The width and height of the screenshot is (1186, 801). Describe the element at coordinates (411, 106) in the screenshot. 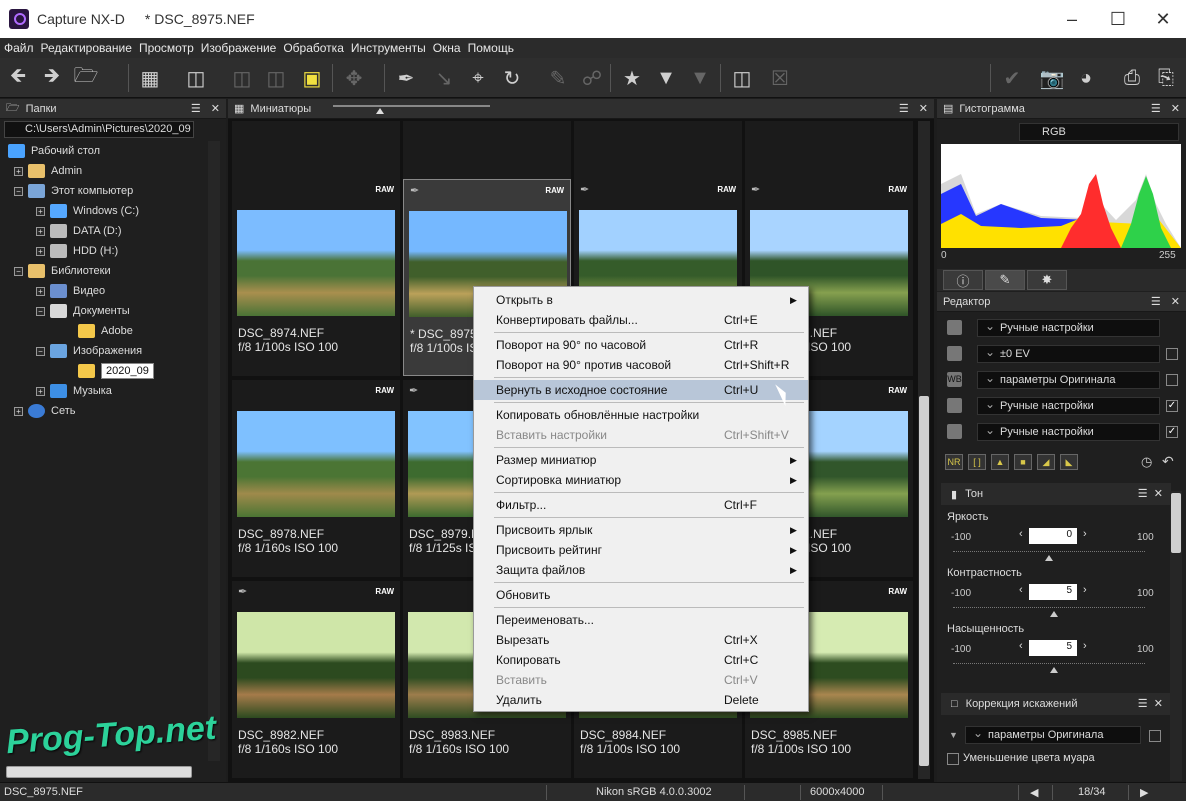

I see `thumbnail-size-slider` at that location.